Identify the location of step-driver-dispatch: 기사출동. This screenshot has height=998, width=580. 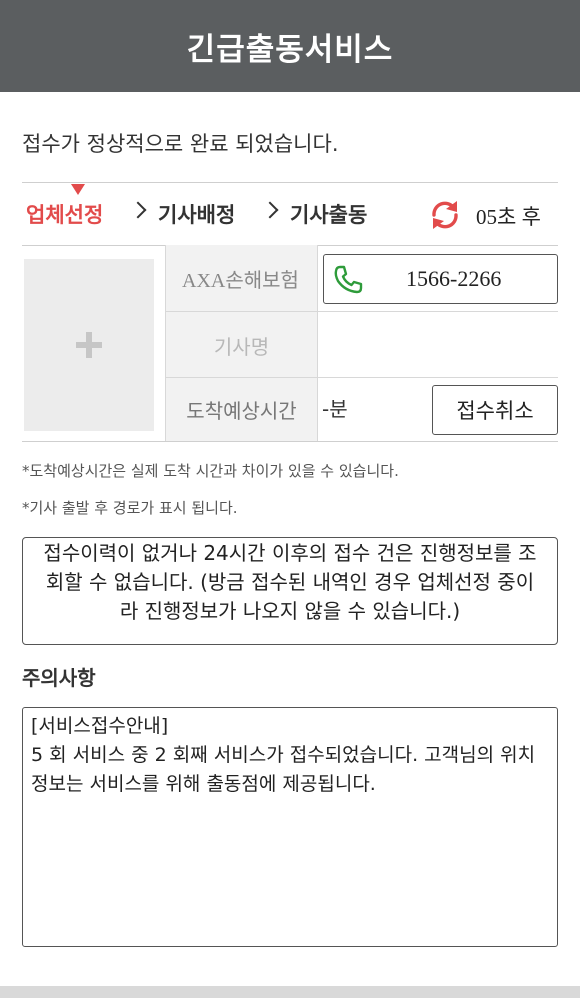
(329, 215).